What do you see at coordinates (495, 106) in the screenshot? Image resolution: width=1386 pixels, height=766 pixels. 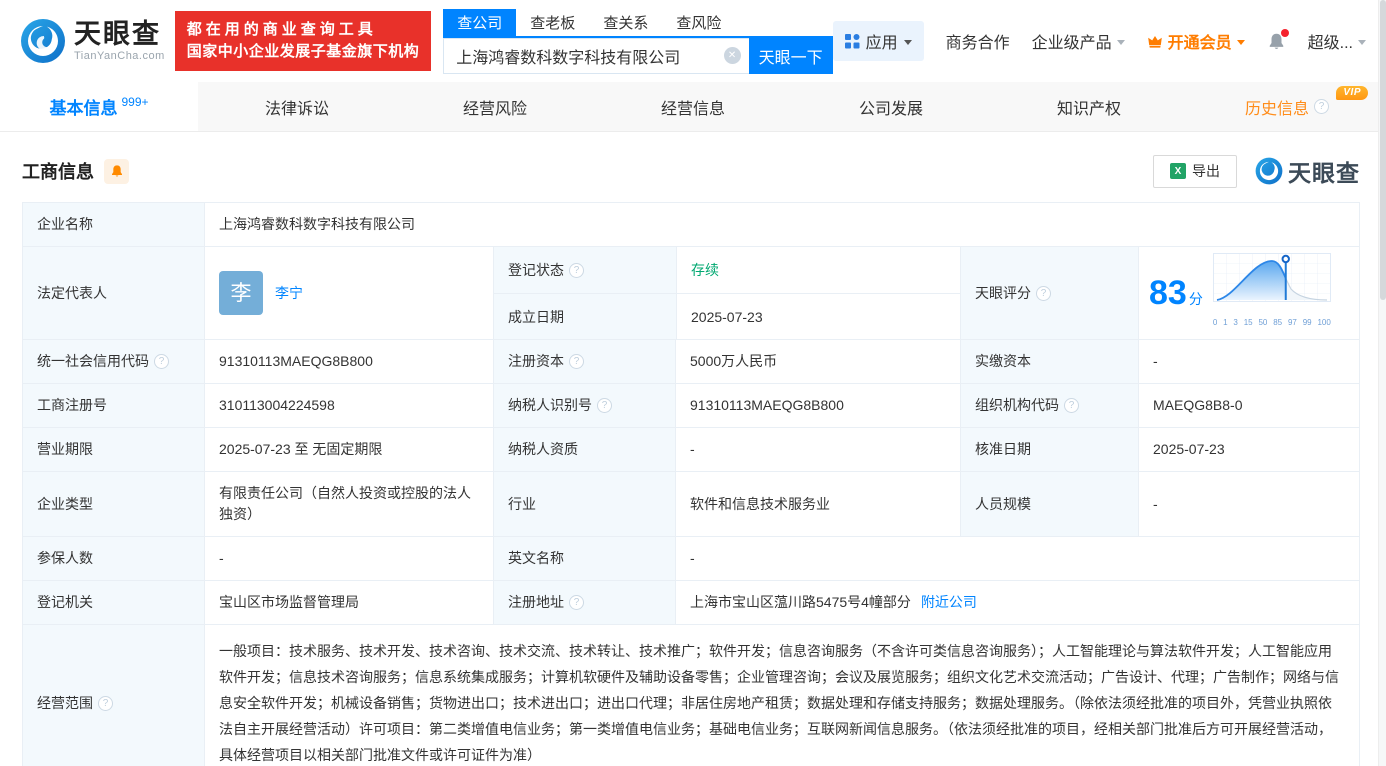 I see `tab-operation-risk: 经营风险` at bounding box center [495, 106].